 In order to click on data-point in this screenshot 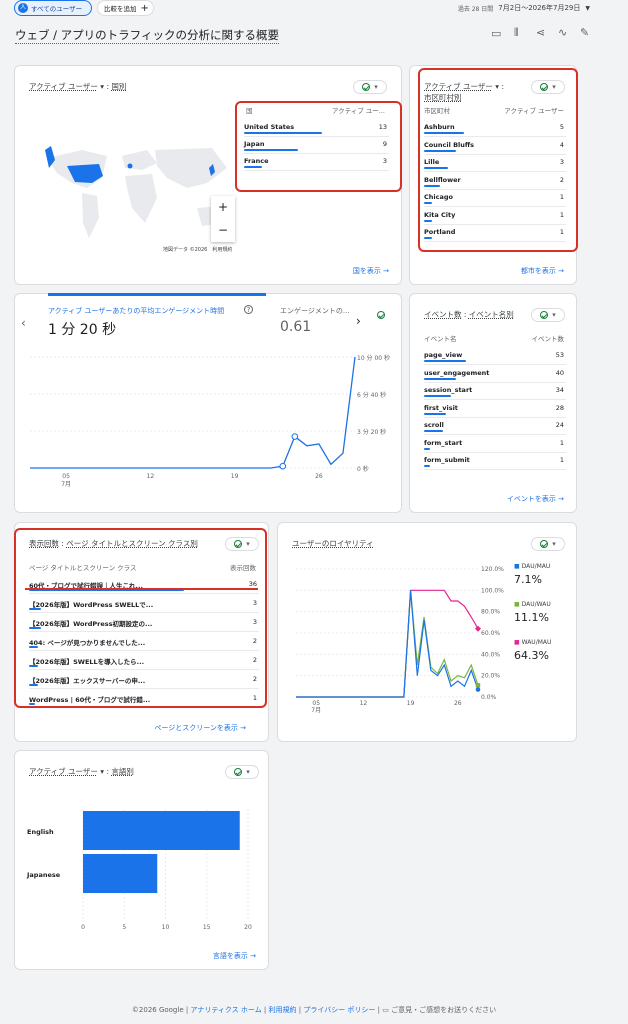, I will do `click(283, 466)`.